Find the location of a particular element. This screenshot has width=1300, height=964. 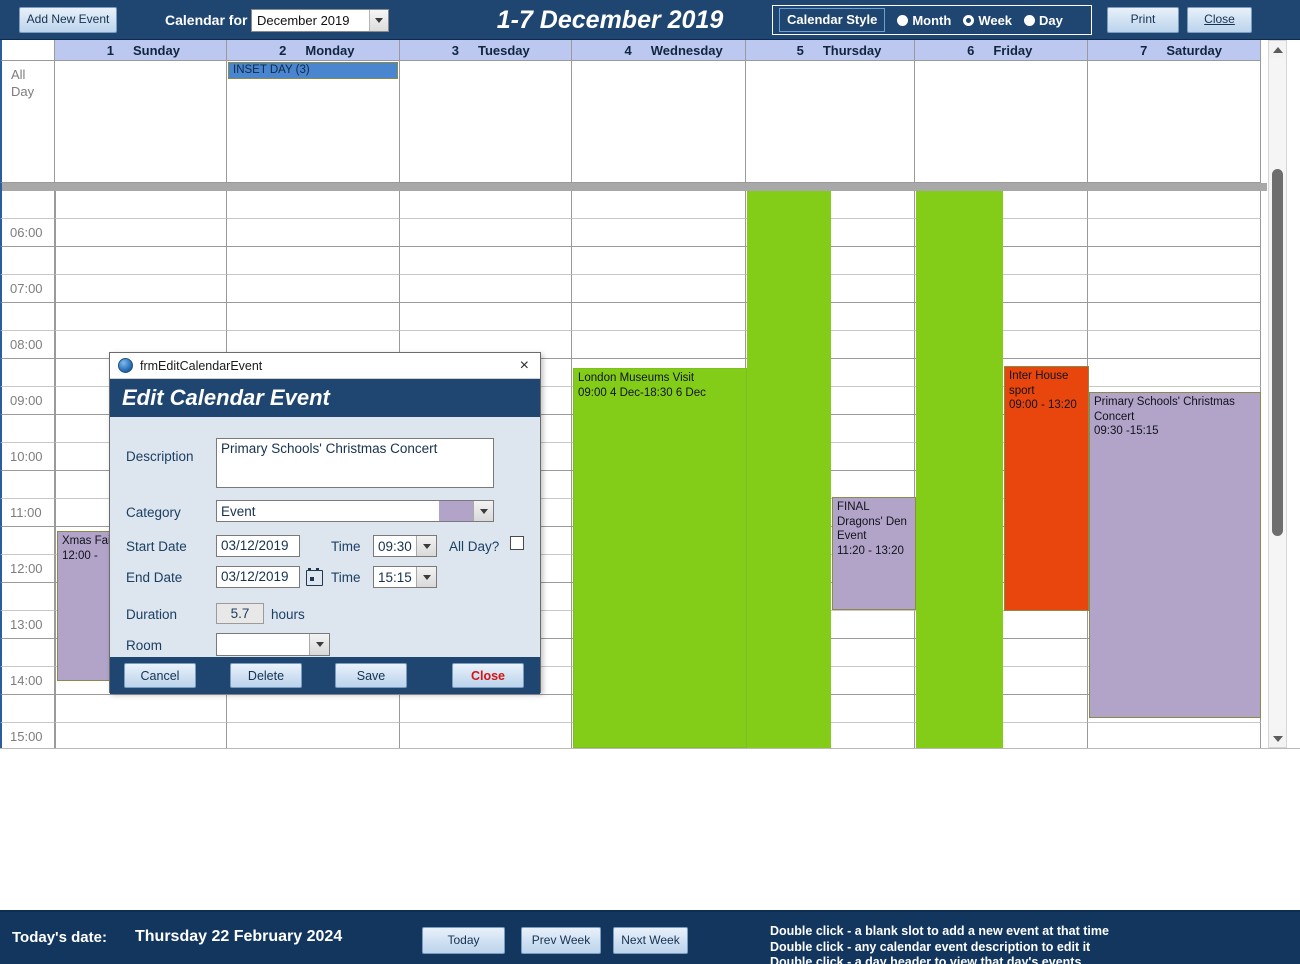

cancel-button: Cancel is located at coordinates (160, 675).